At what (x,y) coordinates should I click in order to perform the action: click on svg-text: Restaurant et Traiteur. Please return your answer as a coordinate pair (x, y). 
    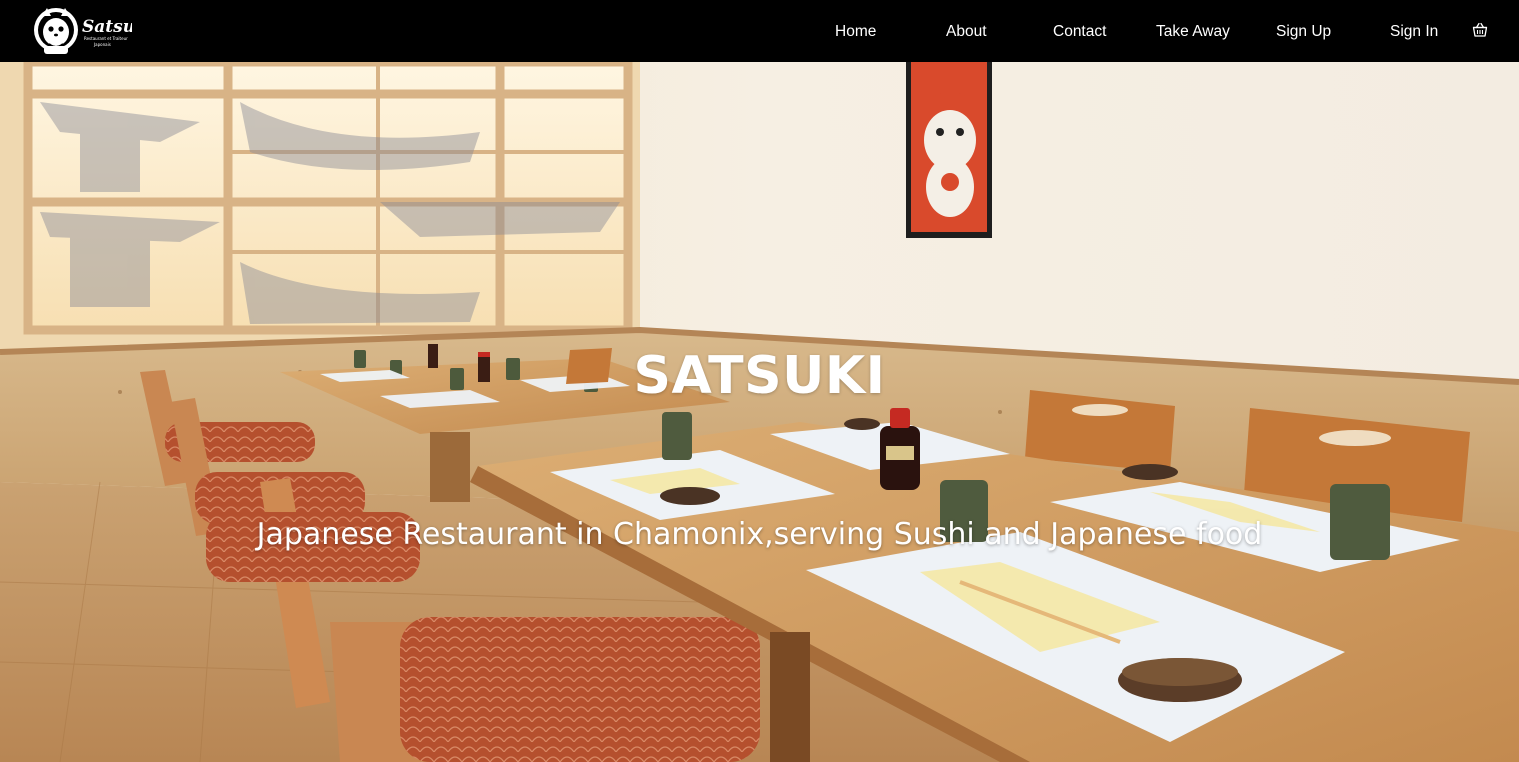
    Looking at the image, I should click on (106, 38).